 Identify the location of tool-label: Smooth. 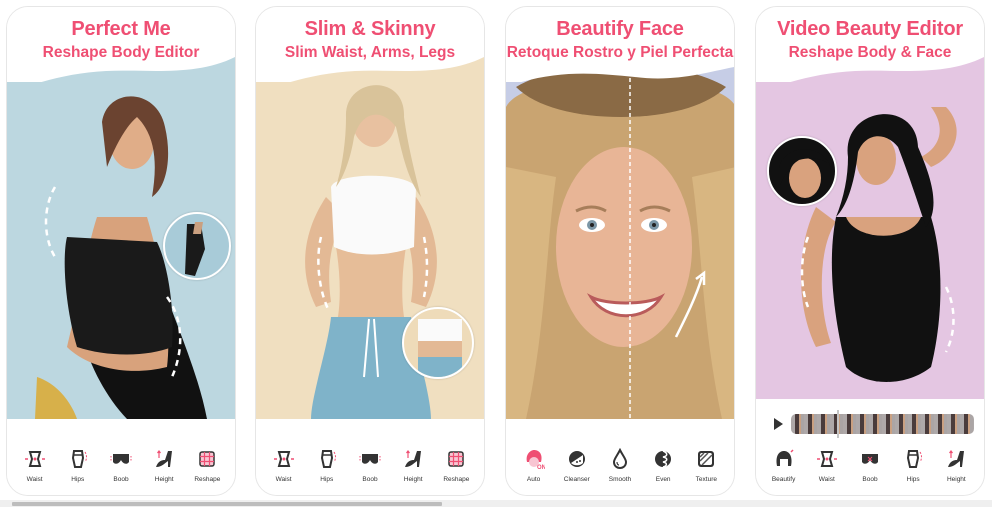
(620, 479).